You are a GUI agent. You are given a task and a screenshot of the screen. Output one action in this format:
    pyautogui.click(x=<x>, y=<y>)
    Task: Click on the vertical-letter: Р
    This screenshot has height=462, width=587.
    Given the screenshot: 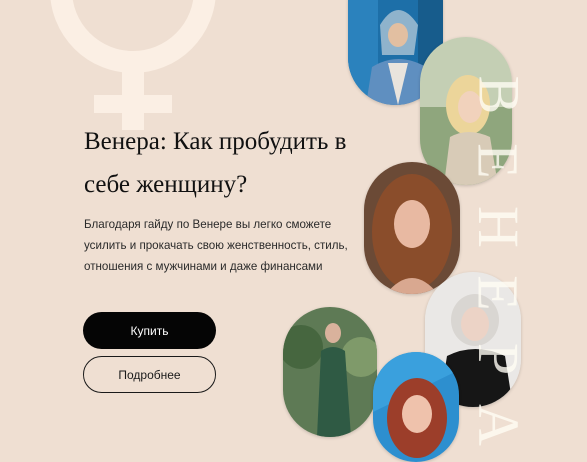 What is the action you would take?
    pyautogui.click(x=498, y=359)
    